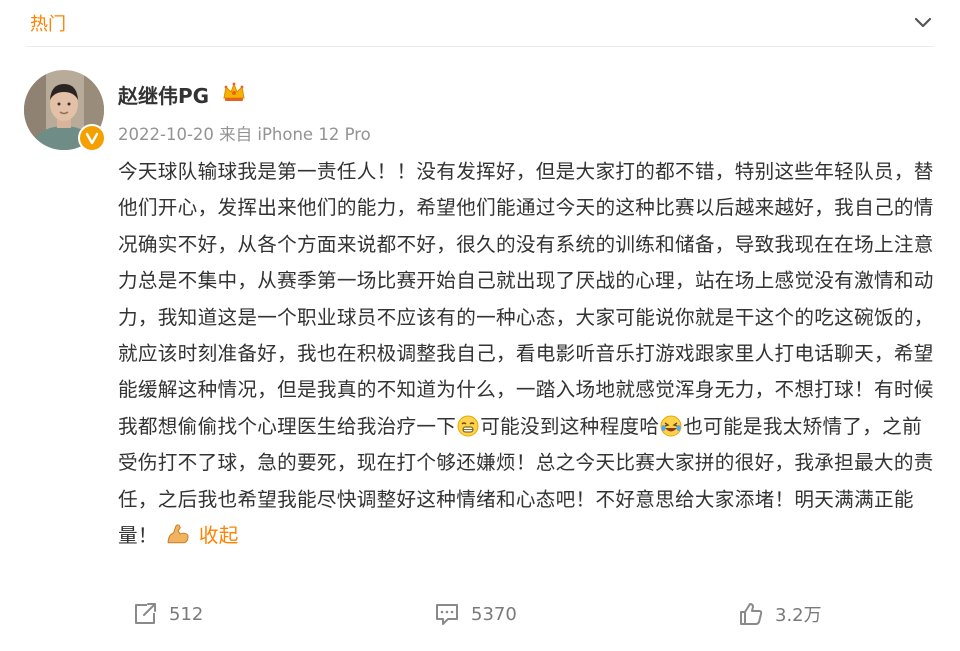  Describe the element at coordinates (163, 94) in the screenshot. I see `author-name: 赵继伟PG` at that location.